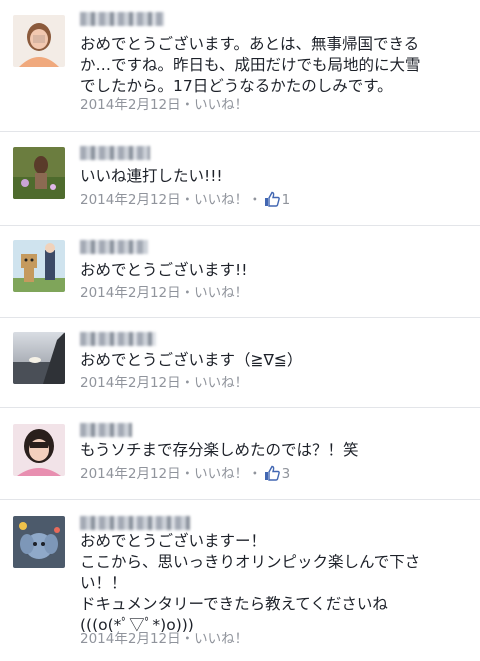  What do you see at coordinates (240, 179) in the screenshot?
I see `comment-item: いいね連打したい!!! 2014年2月12日・いいね！・ 1` at bounding box center [240, 179].